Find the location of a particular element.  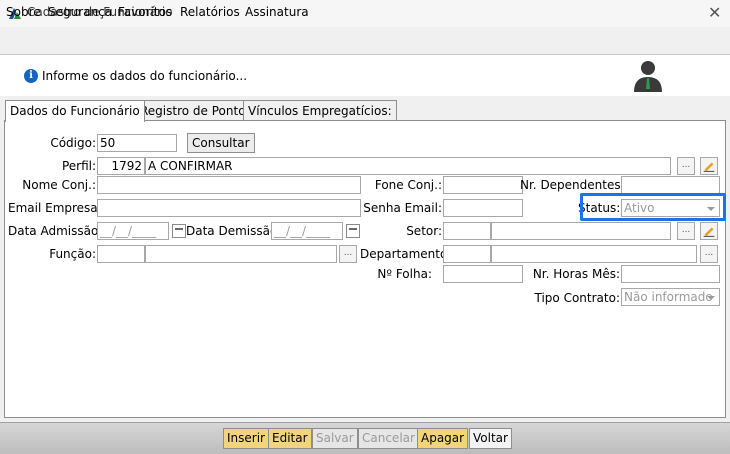

senha-email-label: Senha Email: is located at coordinates (402, 208).